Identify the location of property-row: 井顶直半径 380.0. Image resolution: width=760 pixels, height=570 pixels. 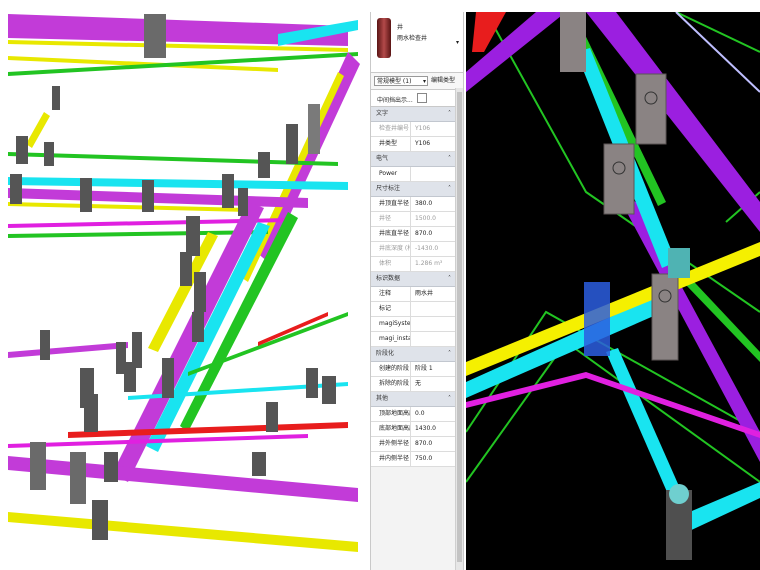
(417, 204).